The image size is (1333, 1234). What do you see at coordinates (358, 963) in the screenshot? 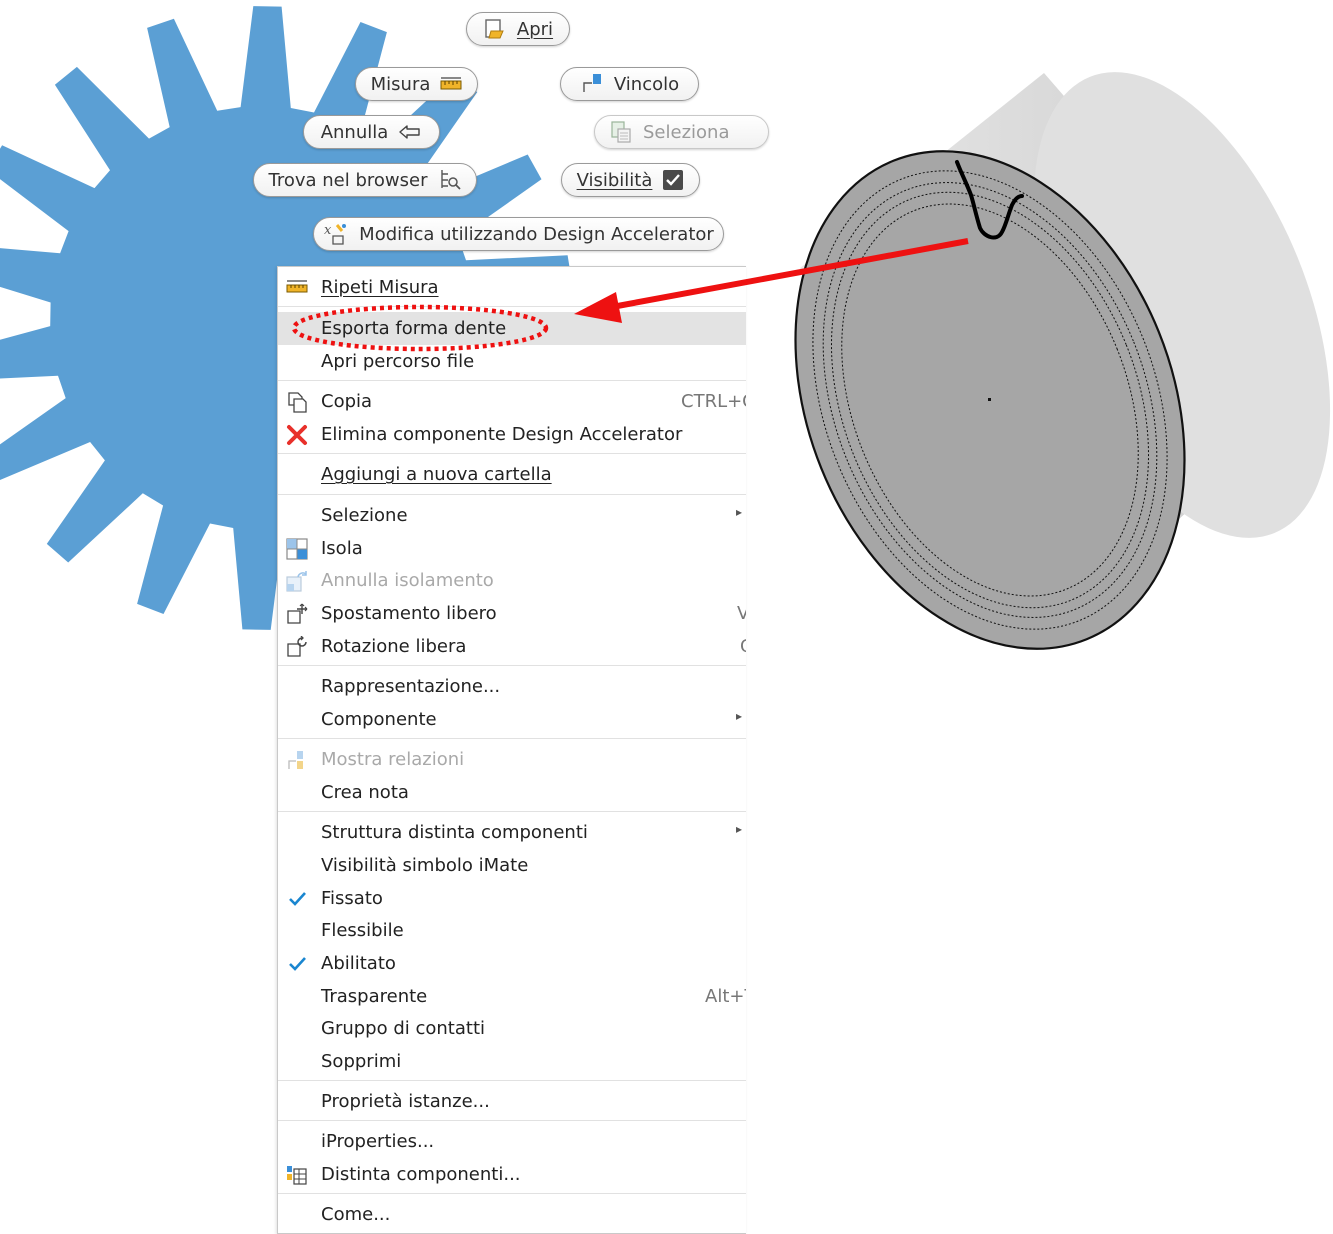
I see `abilitato-label: Abilitato` at bounding box center [358, 963].